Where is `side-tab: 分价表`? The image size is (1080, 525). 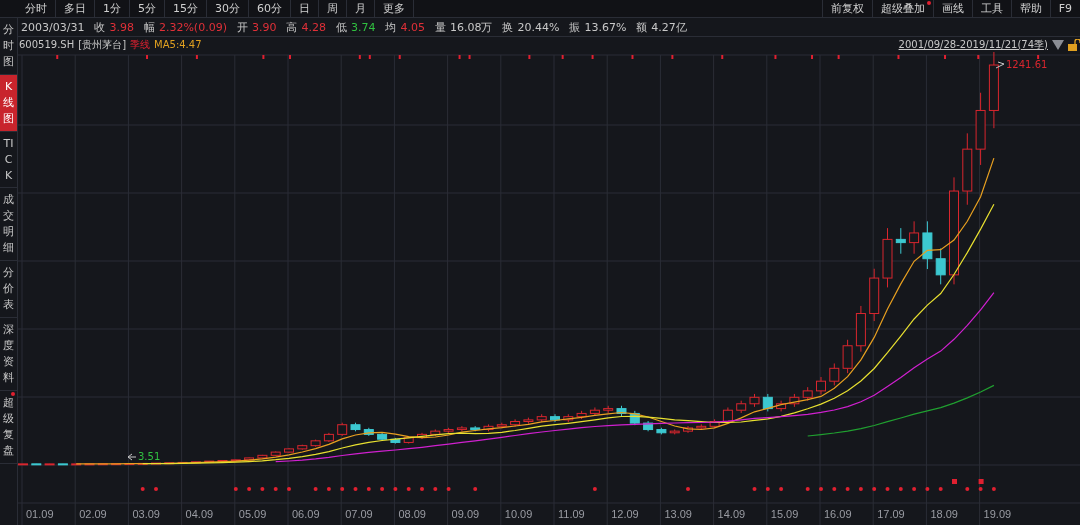 side-tab: 分价表 is located at coordinates (8, 289).